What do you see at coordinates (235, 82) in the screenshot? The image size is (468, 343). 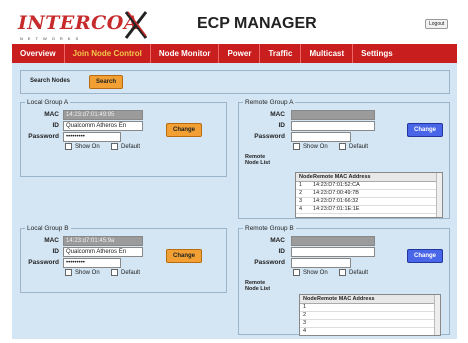 I see `search-panel: Search Nodes Search` at bounding box center [235, 82].